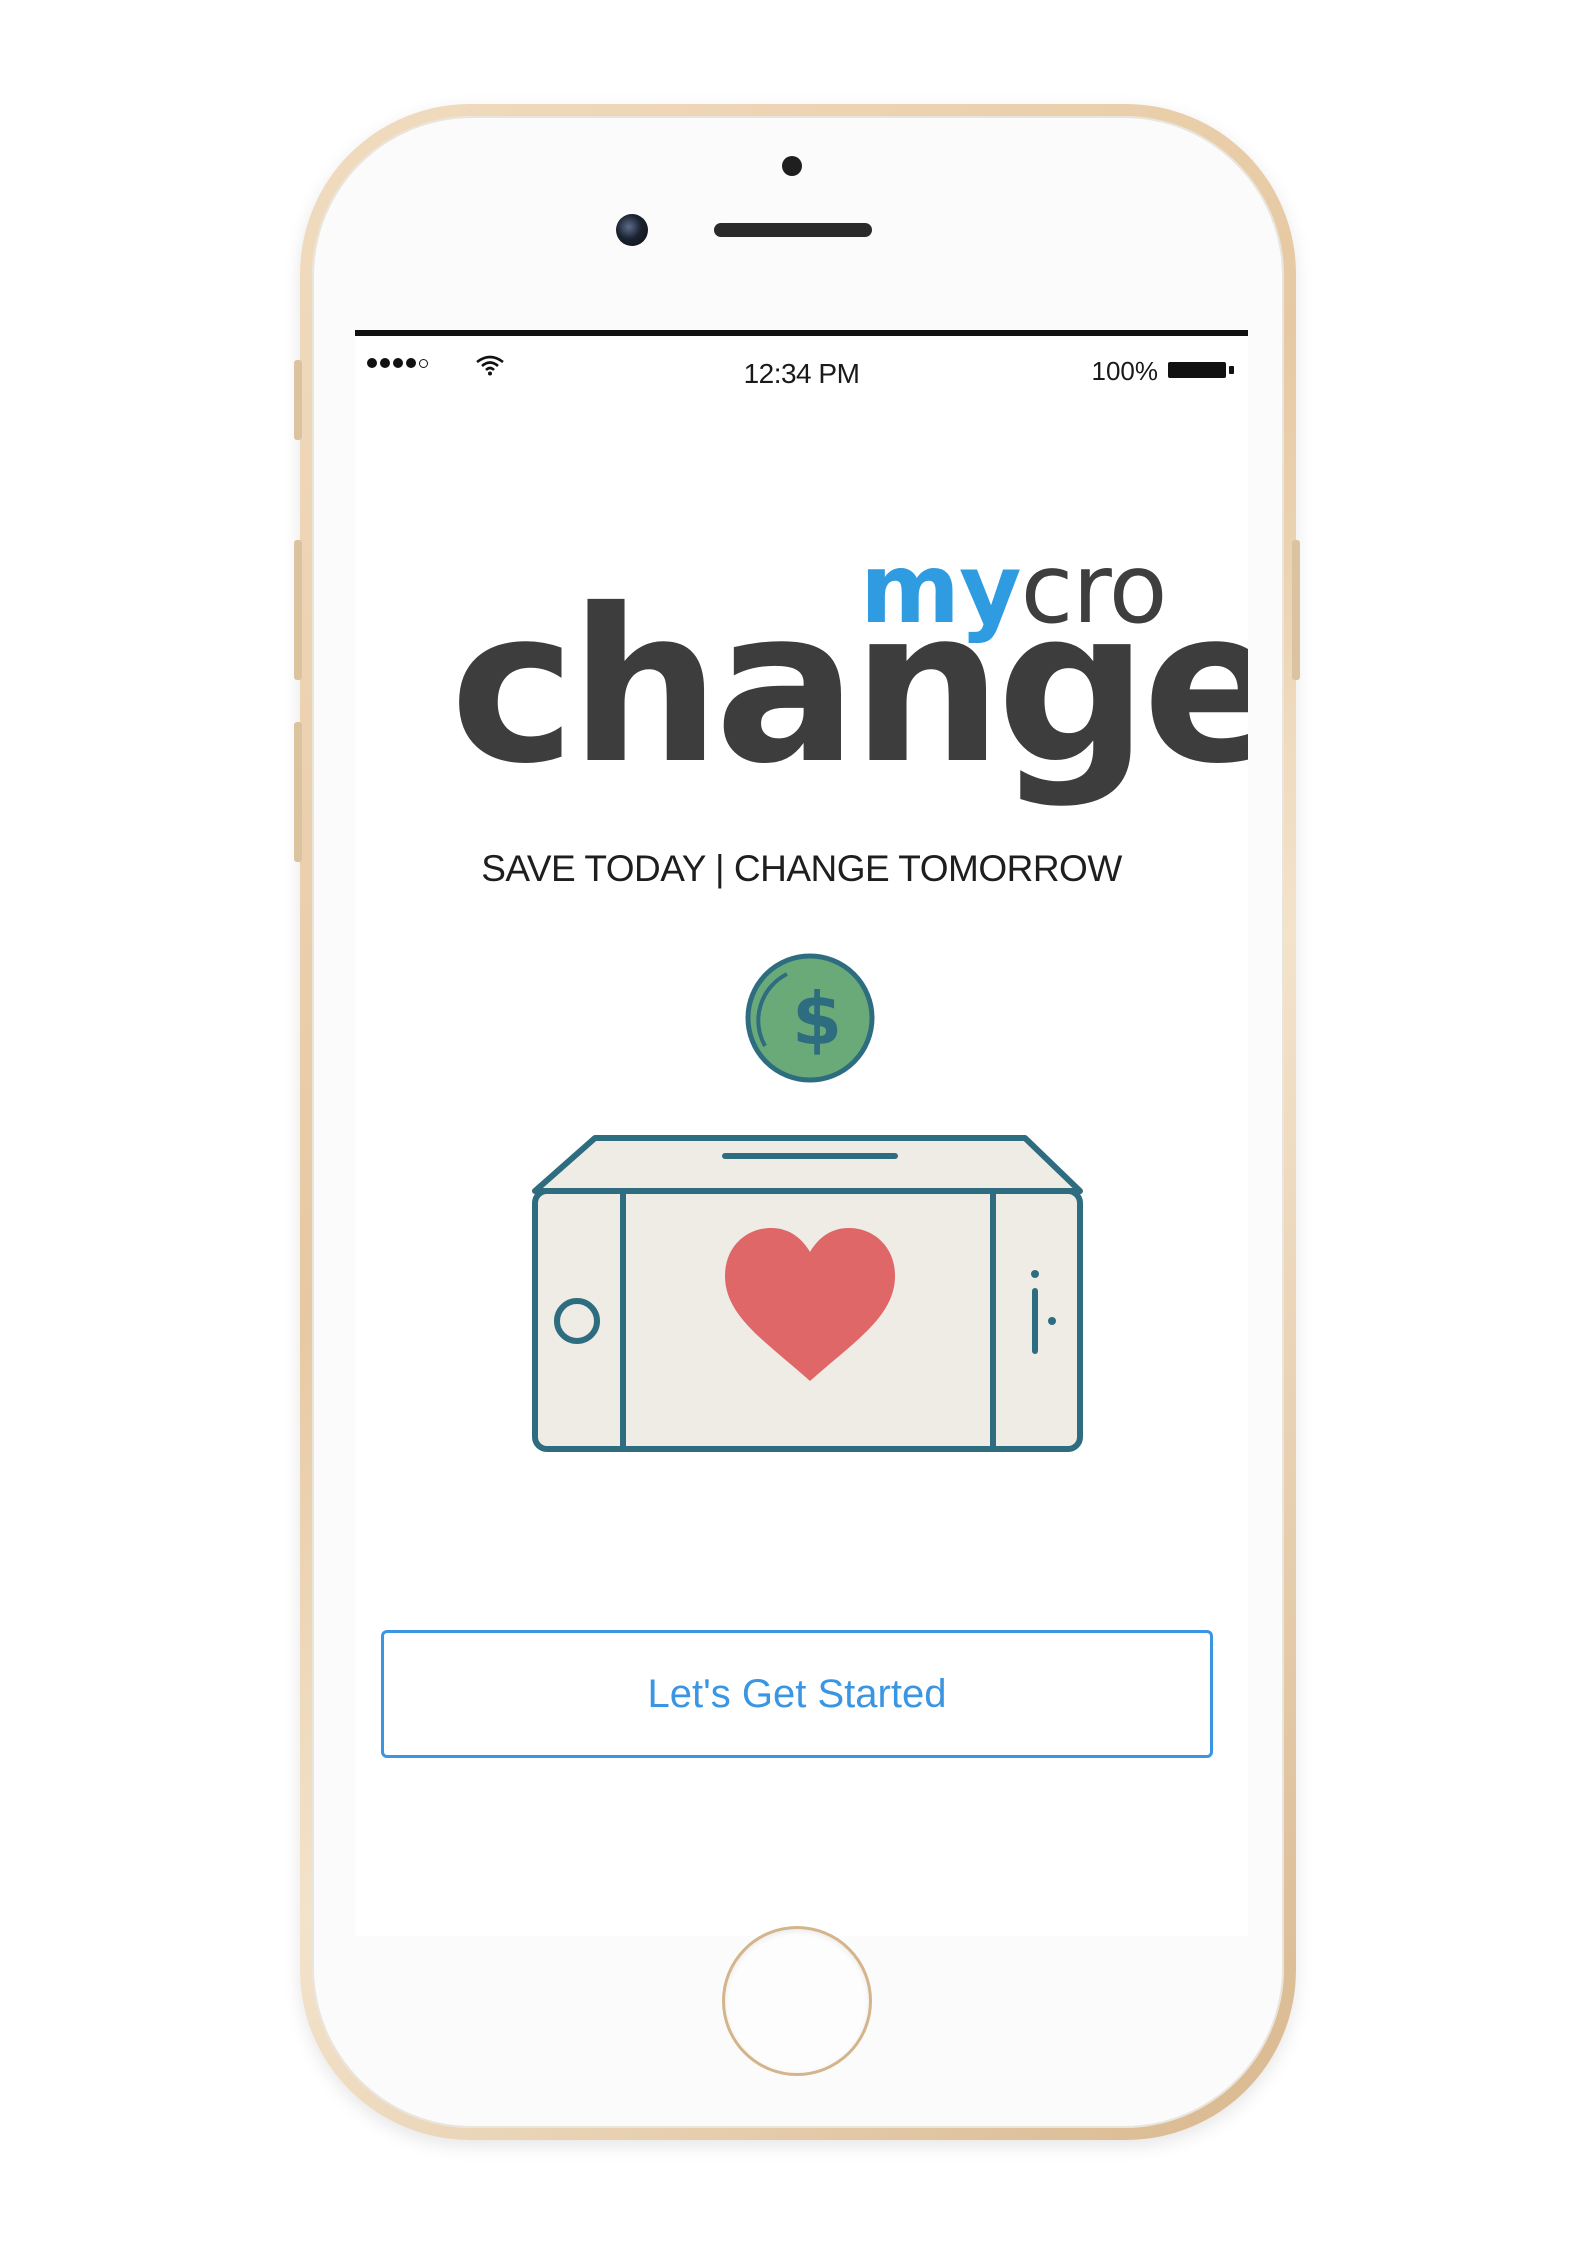  What do you see at coordinates (793, 230) in the screenshot?
I see `earpiece-speaker` at bounding box center [793, 230].